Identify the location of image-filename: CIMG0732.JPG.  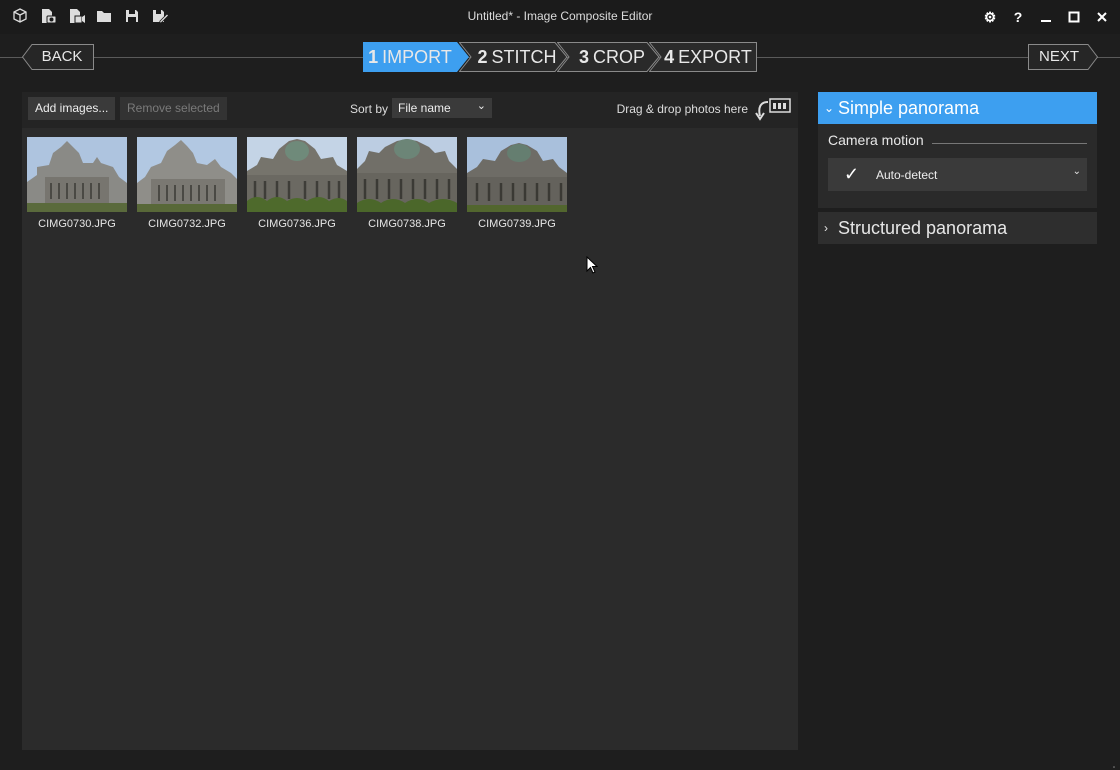
(187, 224).